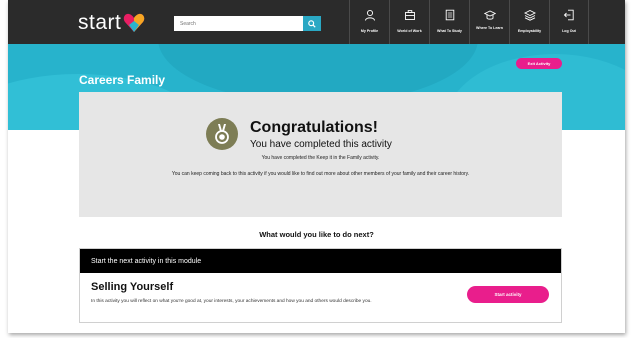 The width and height of the screenshot is (632, 338). Describe the element at coordinates (529, 31) in the screenshot. I see `nav-label: Employability` at that location.